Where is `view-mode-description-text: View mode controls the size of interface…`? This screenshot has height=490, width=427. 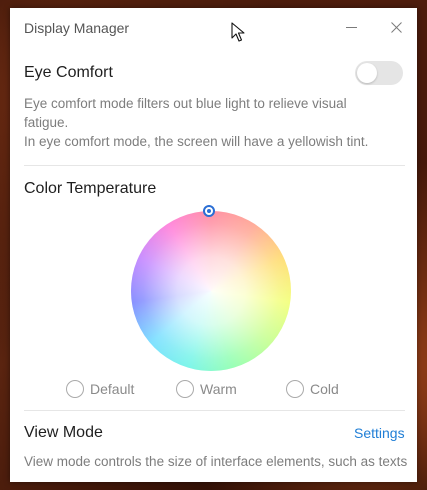 view-mode-description-text: View mode controls the size of interface… is located at coordinates (216, 461).